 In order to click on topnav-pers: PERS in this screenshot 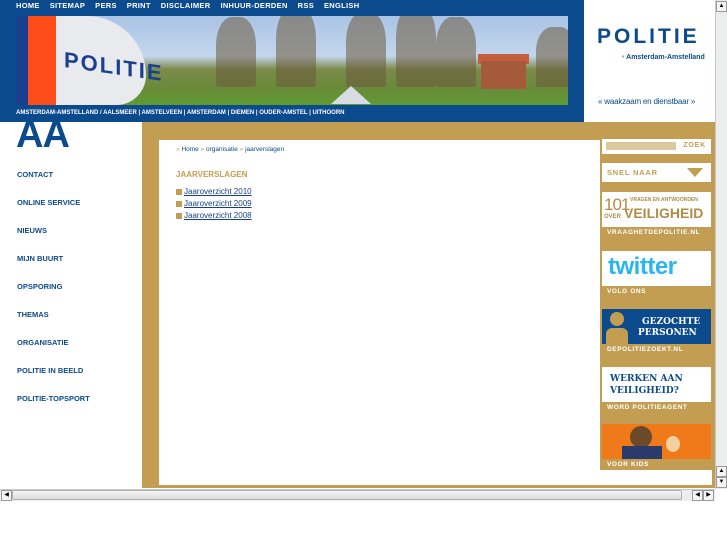, I will do `click(106, 6)`.